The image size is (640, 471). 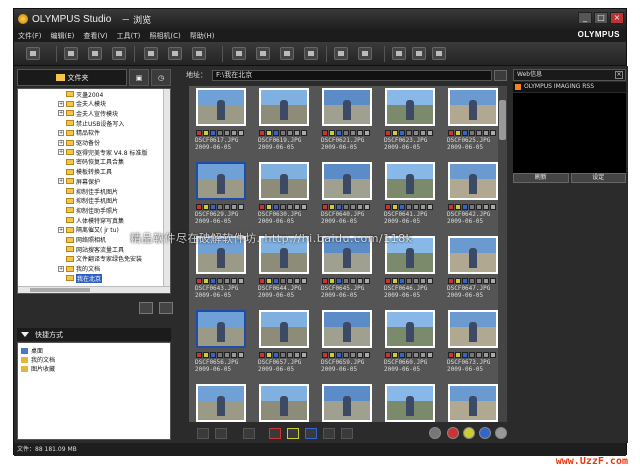 I want to click on thumbnail-cell: DSCF0641.JPG 2009-06-05, so click(x=410, y=196).